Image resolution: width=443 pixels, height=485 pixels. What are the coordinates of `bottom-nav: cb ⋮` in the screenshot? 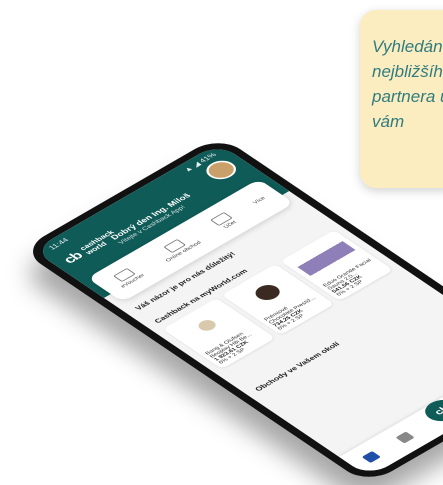 It's located at (391, 413).